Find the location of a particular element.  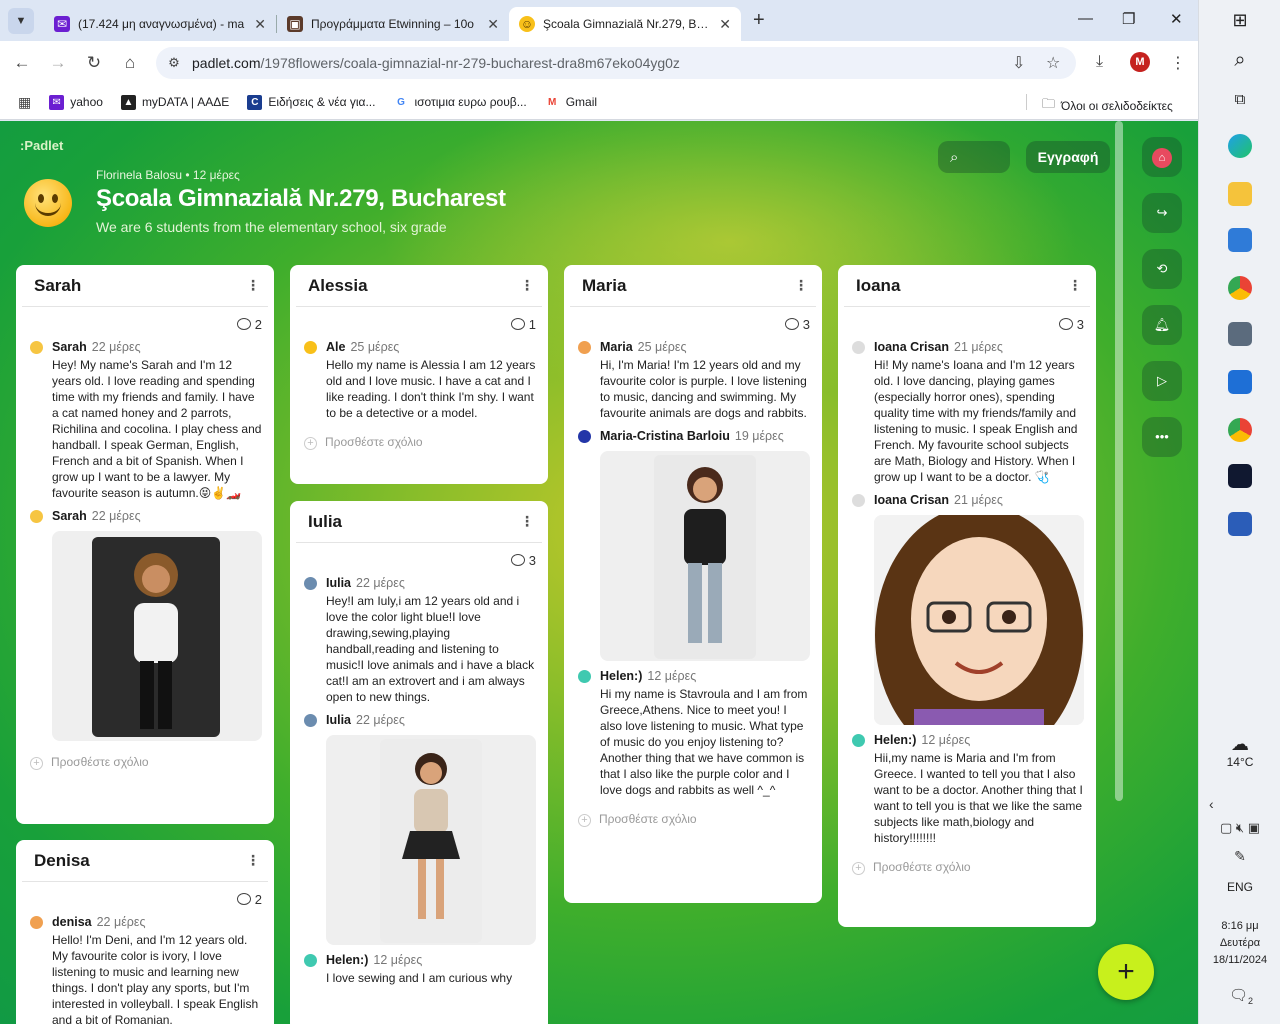

bookmark-yahoo: ✉ yahoo is located at coordinates (76, 102).